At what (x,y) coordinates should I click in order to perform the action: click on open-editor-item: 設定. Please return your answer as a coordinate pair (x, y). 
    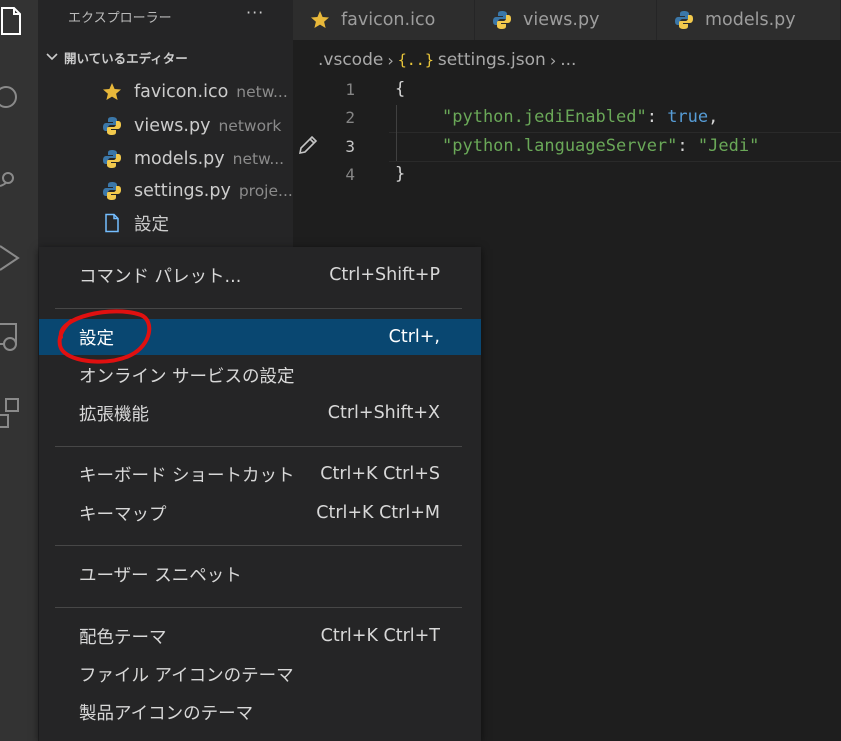
    Looking at the image, I should click on (165, 223).